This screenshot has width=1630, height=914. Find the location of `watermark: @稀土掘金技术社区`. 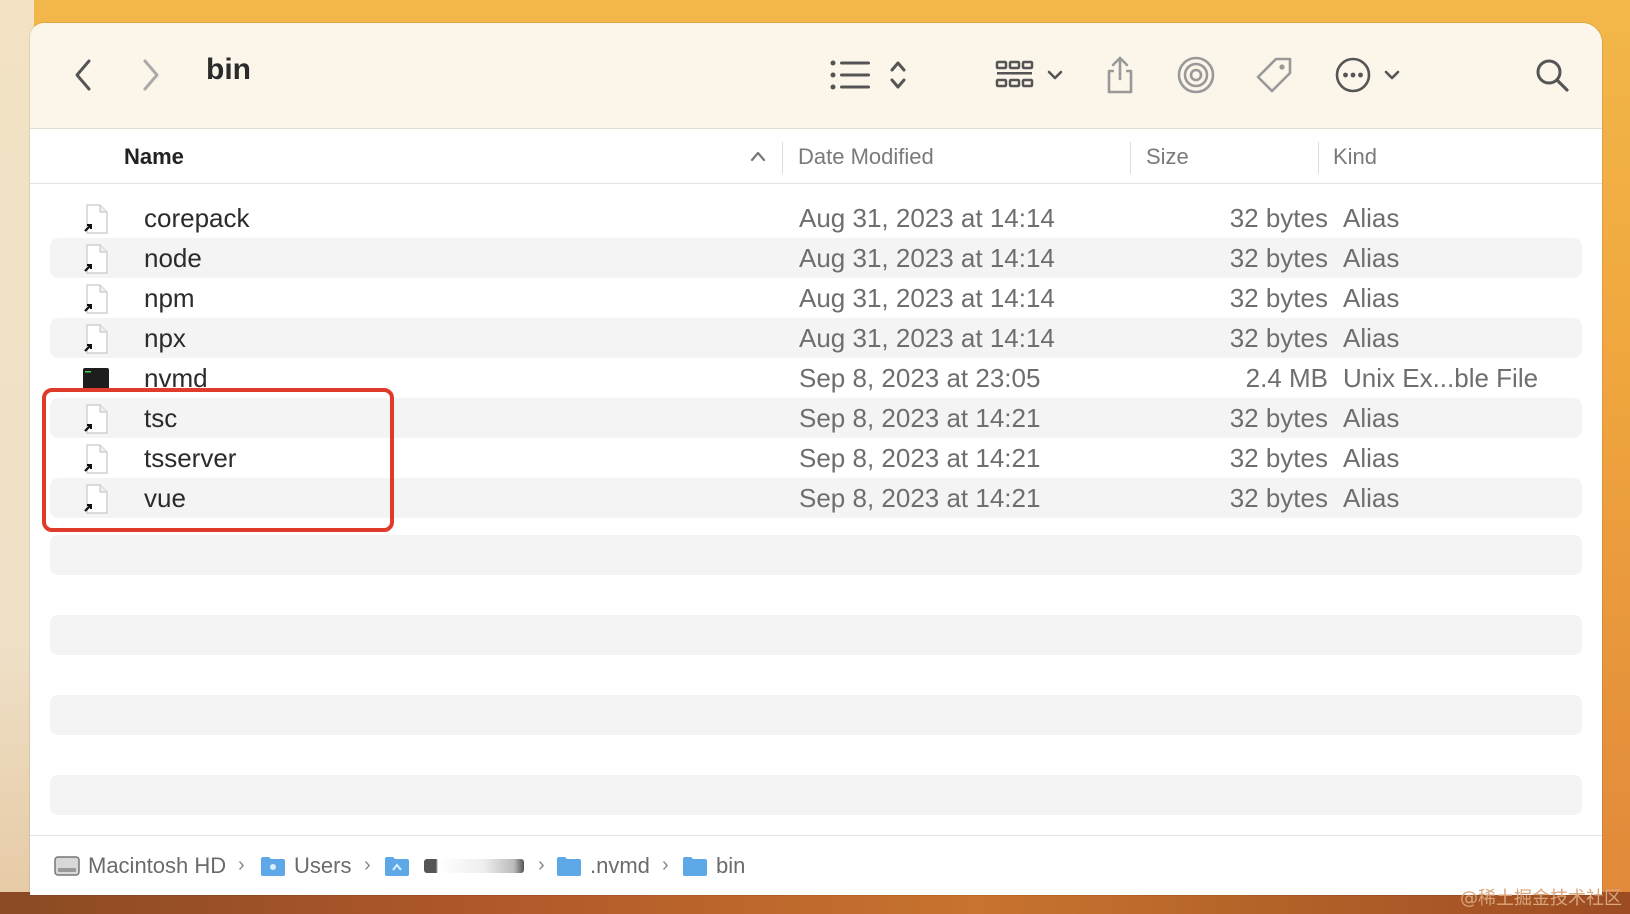

watermark: @稀土掘金技术社区 is located at coordinates (1541, 898).